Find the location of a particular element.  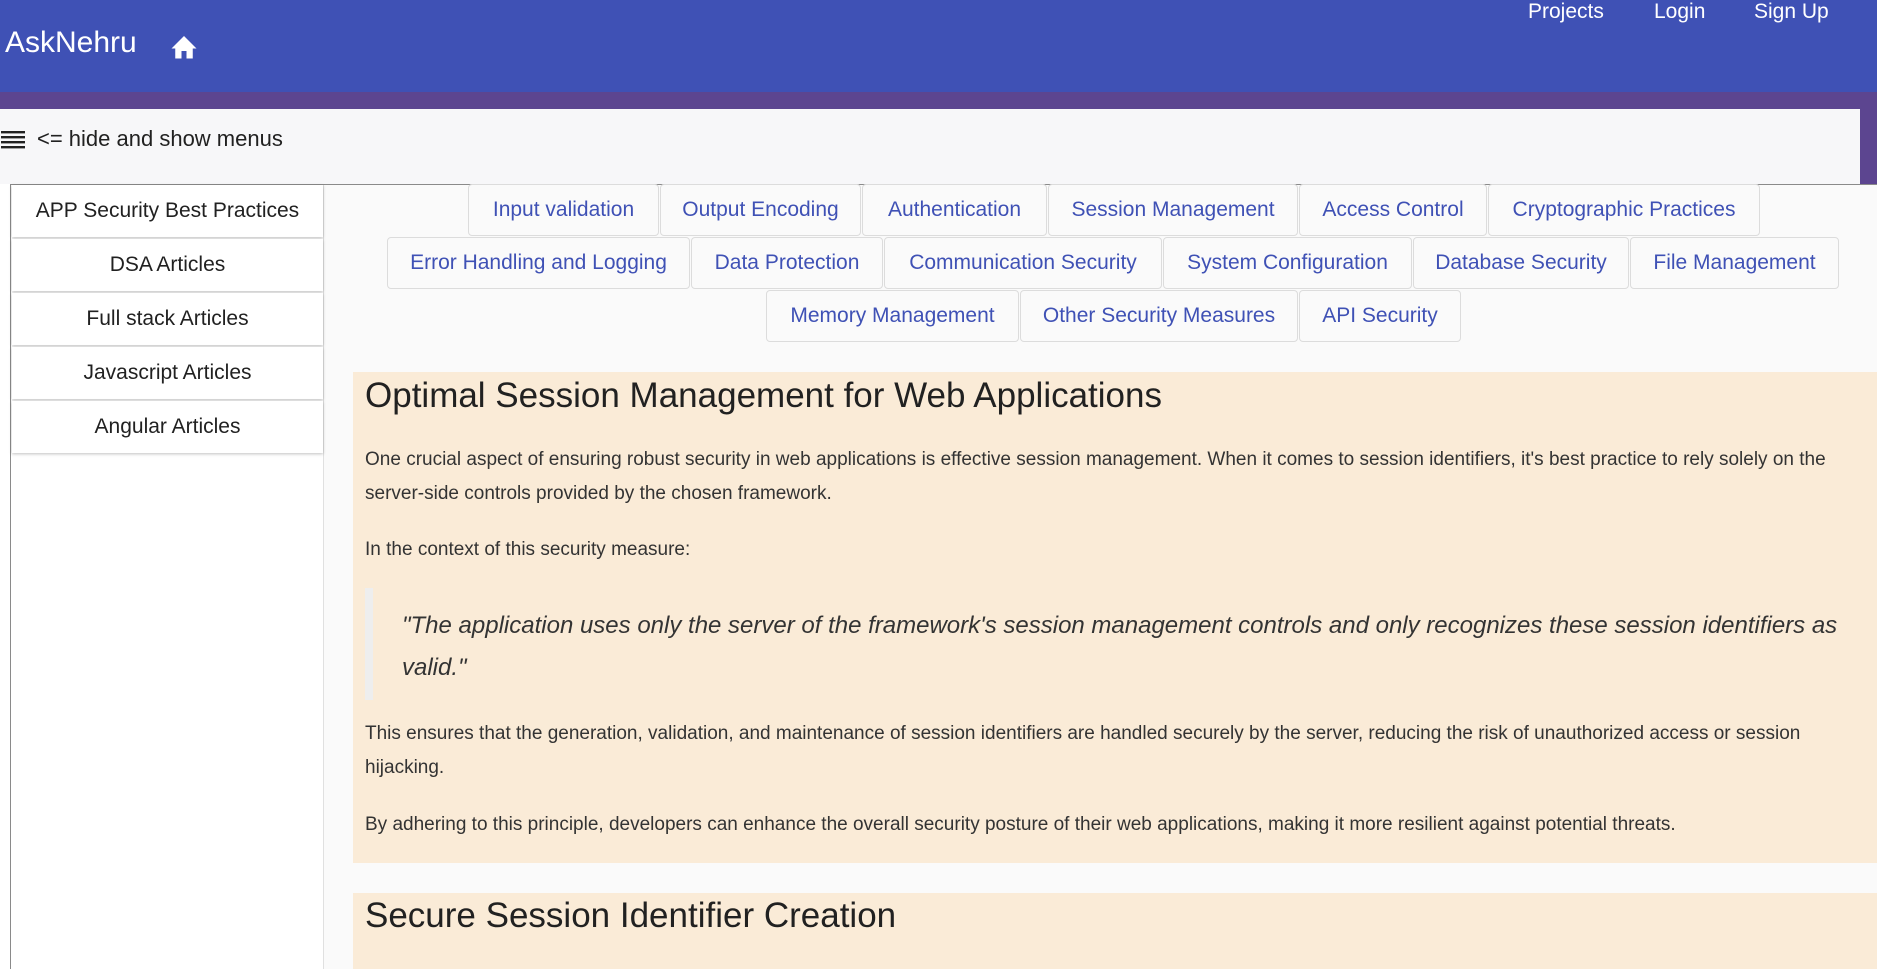

header-accent-band is located at coordinates (938, 100).